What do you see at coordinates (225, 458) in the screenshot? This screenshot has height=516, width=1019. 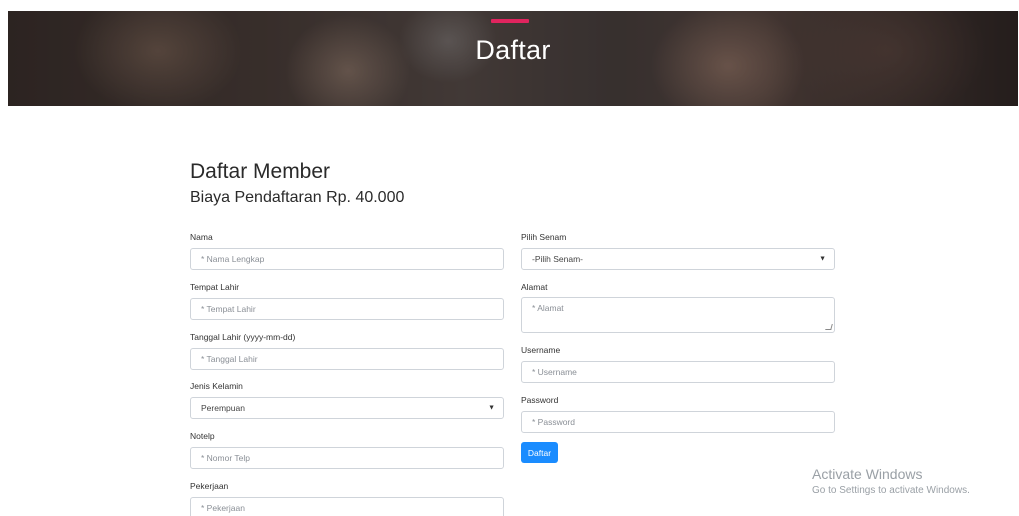 I see `notelp-placeholder: * Nomor Telp` at bounding box center [225, 458].